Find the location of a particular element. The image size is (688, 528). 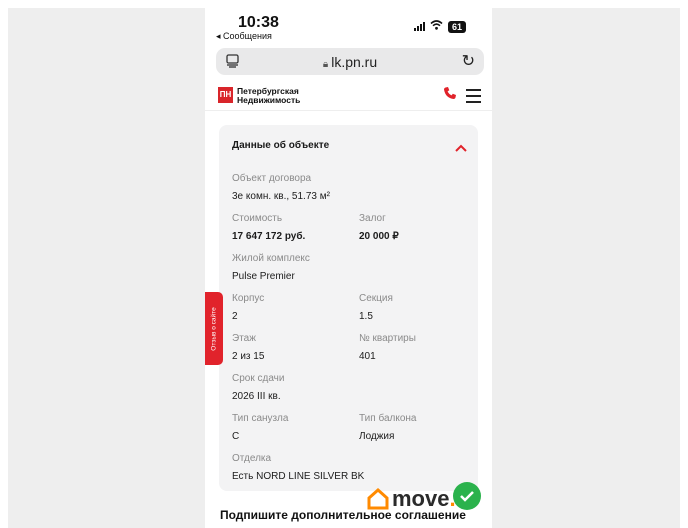

field-completion-date: Срок сдачи 2026 III кв. is located at coordinates (258, 387).